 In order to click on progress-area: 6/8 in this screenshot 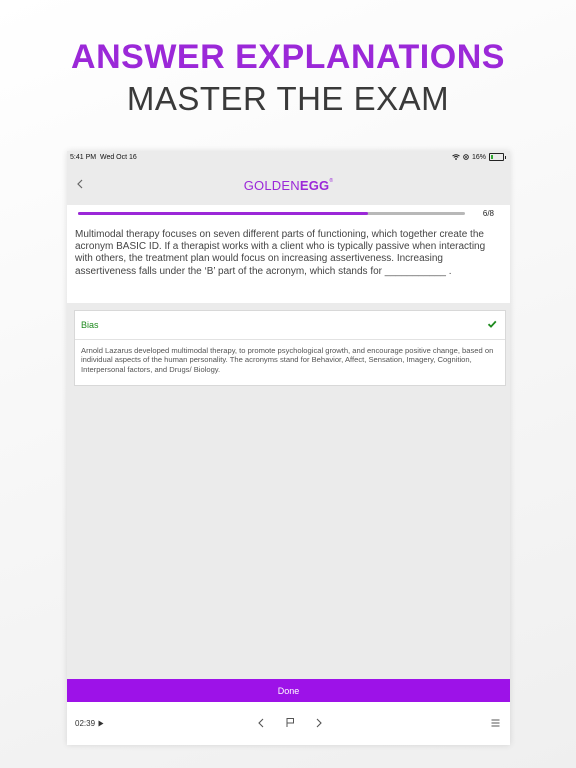, I will do `click(288, 213)`.